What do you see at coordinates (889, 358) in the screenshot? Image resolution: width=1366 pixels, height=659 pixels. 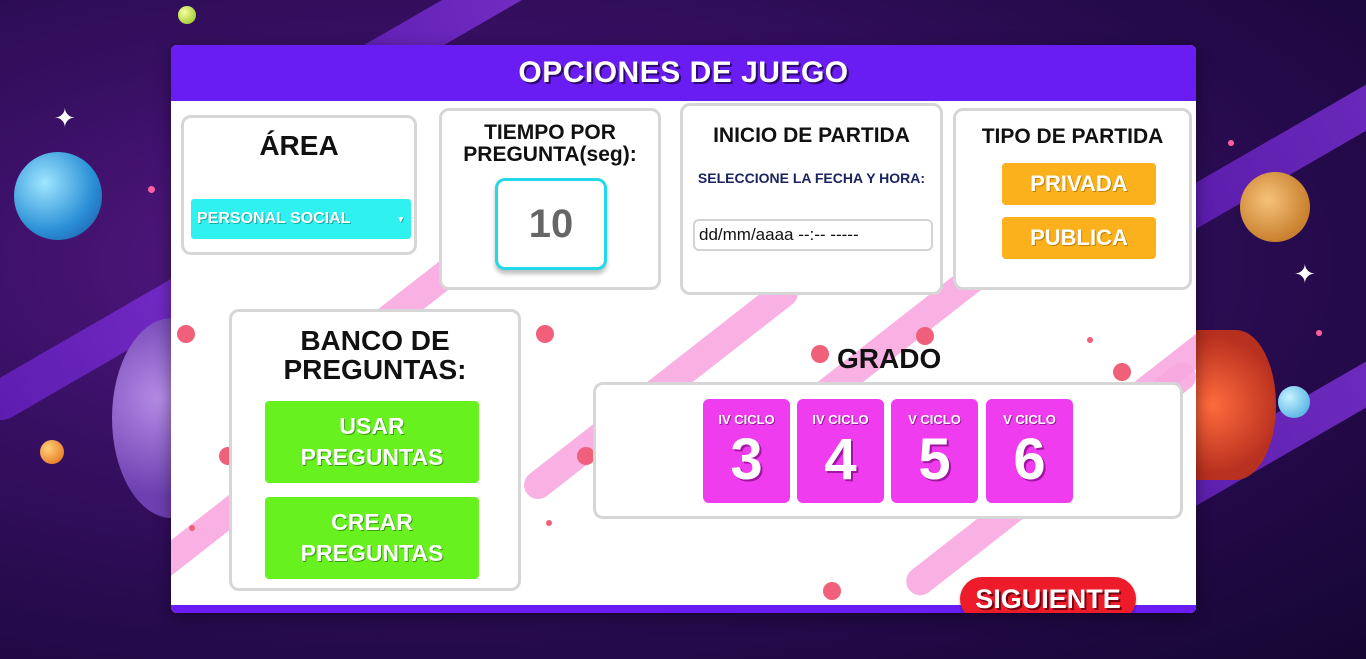 I see `grade-title: GRADO` at bounding box center [889, 358].